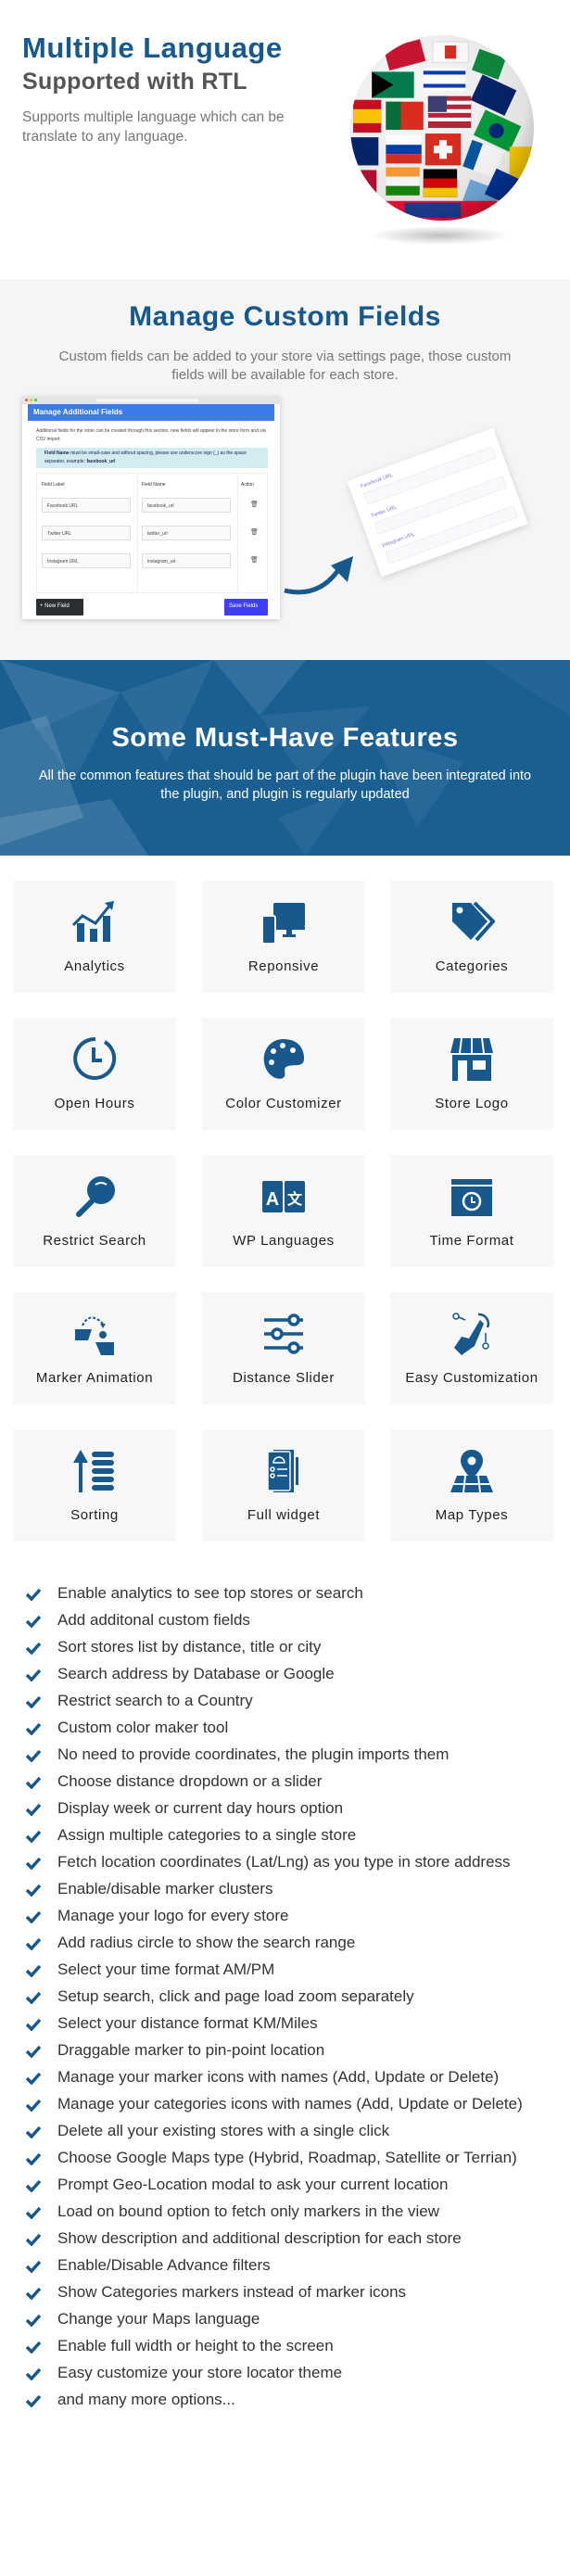 Image resolution: width=570 pixels, height=2576 pixels. I want to click on feature-list-text: Choose distance dropdown or a slider, so click(190, 1781).